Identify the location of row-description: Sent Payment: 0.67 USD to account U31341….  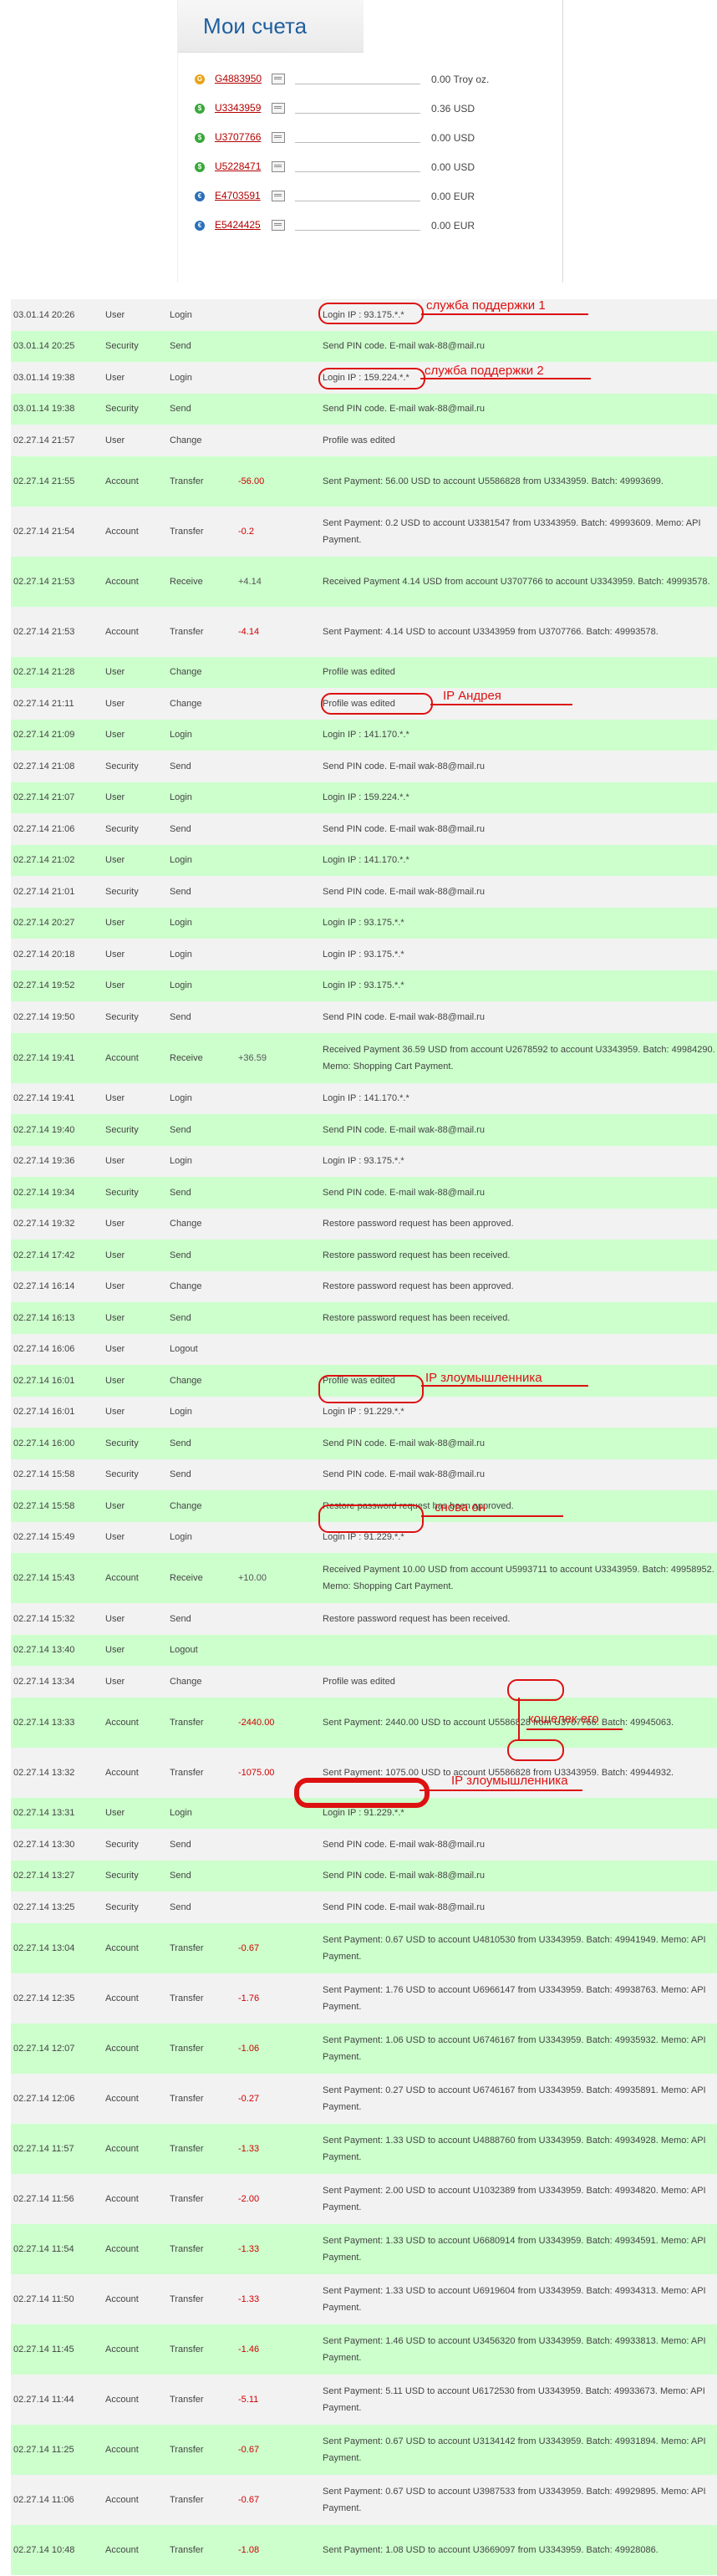
(514, 2449).